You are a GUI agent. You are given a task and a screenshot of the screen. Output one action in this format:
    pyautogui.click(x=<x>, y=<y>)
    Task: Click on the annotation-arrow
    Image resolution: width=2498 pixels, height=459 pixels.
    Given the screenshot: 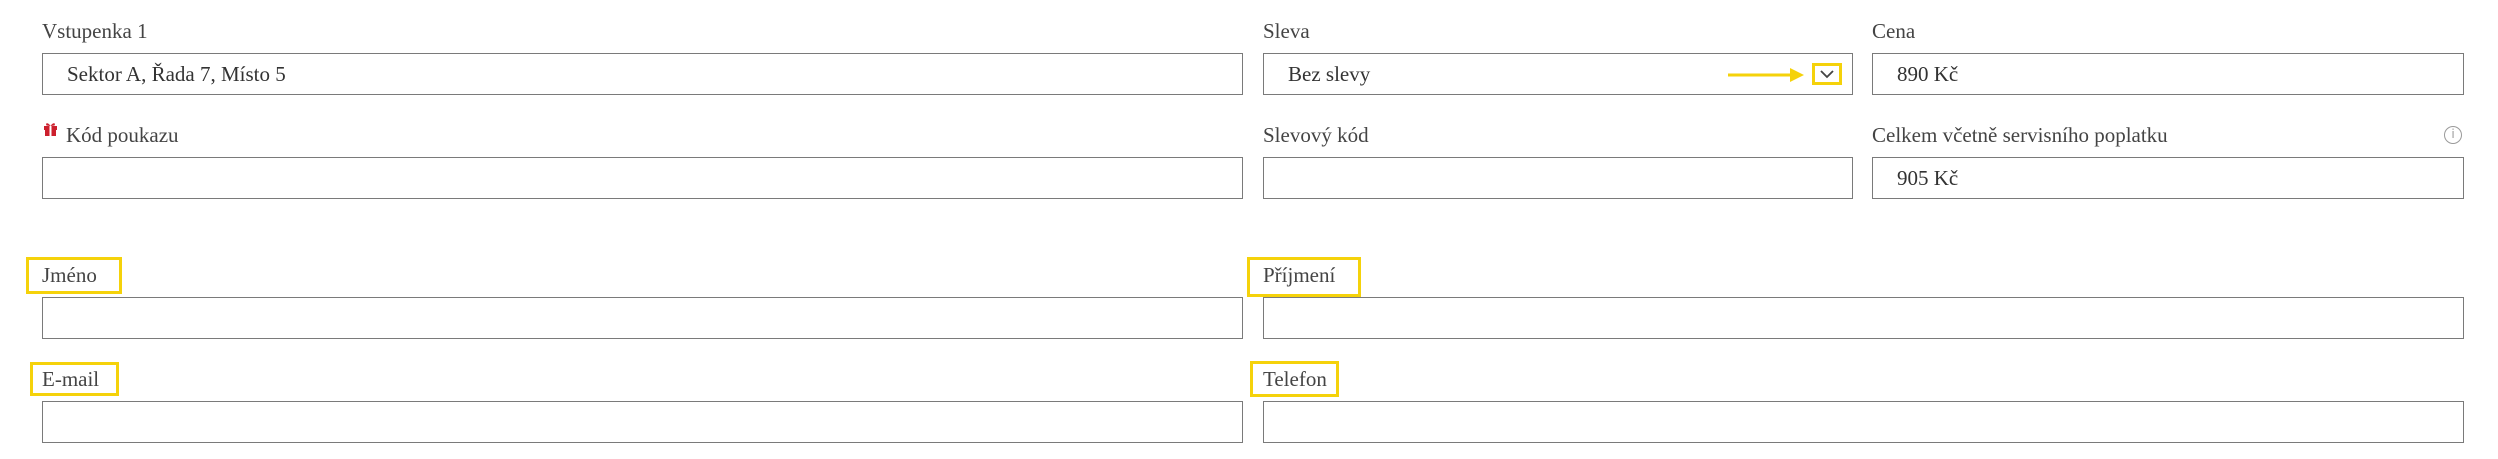 What is the action you would take?
    pyautogui.click(x=1766, y=75)
    